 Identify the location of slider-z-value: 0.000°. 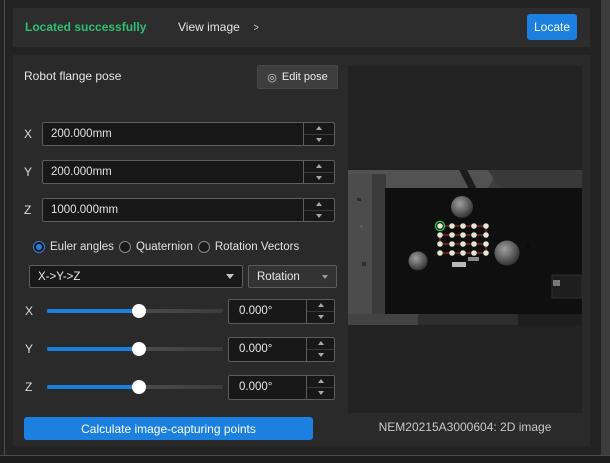
(267, 387).